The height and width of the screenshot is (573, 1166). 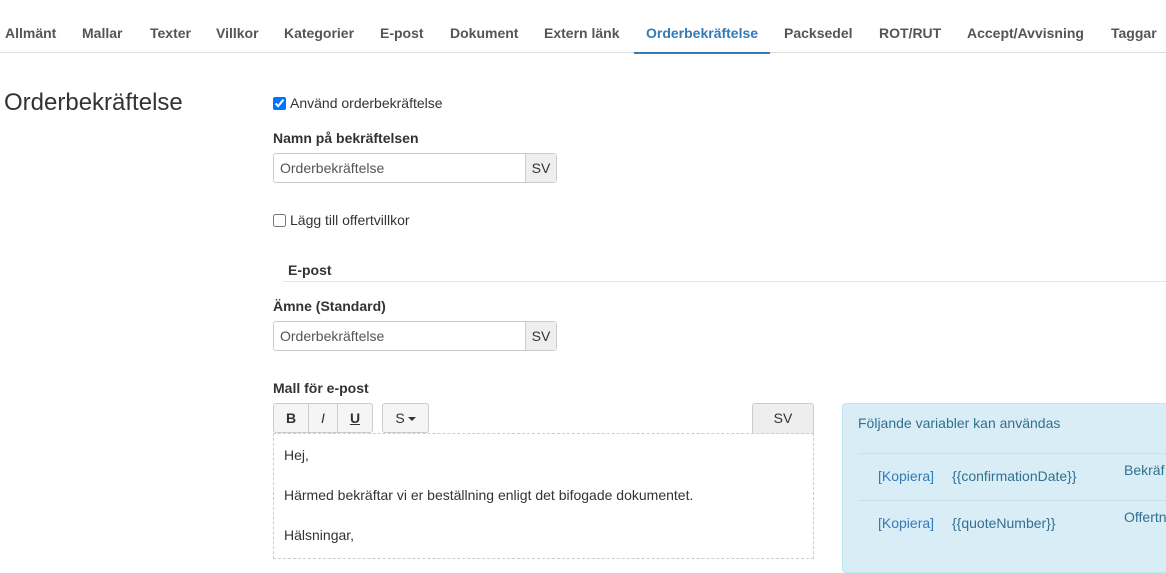 I want to click on tab-taggar: Taggar, so click(x=1132, y=26).